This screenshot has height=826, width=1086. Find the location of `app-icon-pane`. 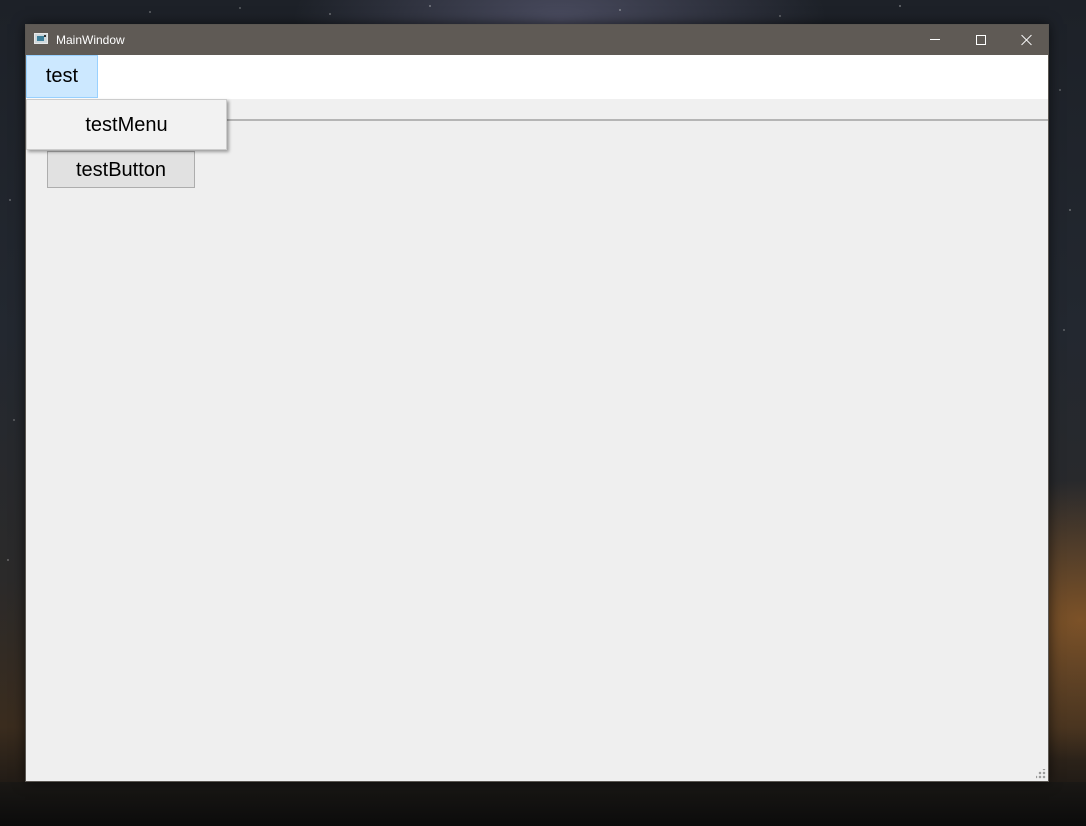

app-icon-pane is located at coordinates (40, 38).